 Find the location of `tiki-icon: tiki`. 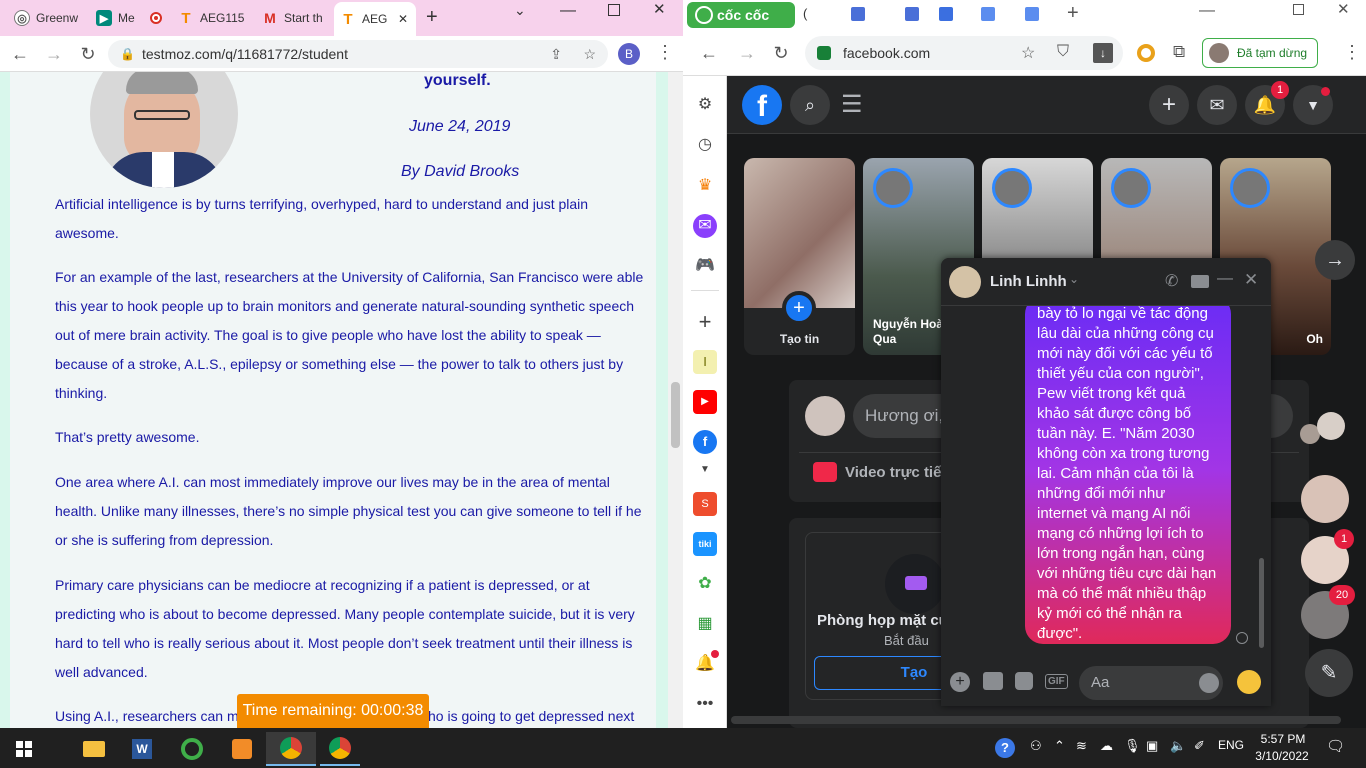

tiki-icon: tiki is located at coordinates (705, 544).